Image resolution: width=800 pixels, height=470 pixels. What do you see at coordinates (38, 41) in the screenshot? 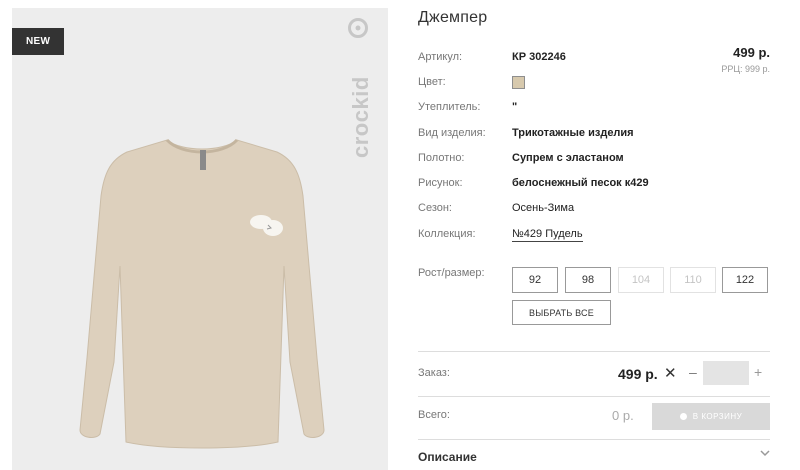
I see `new-badge: NEW` at bounding box center [38, 41].